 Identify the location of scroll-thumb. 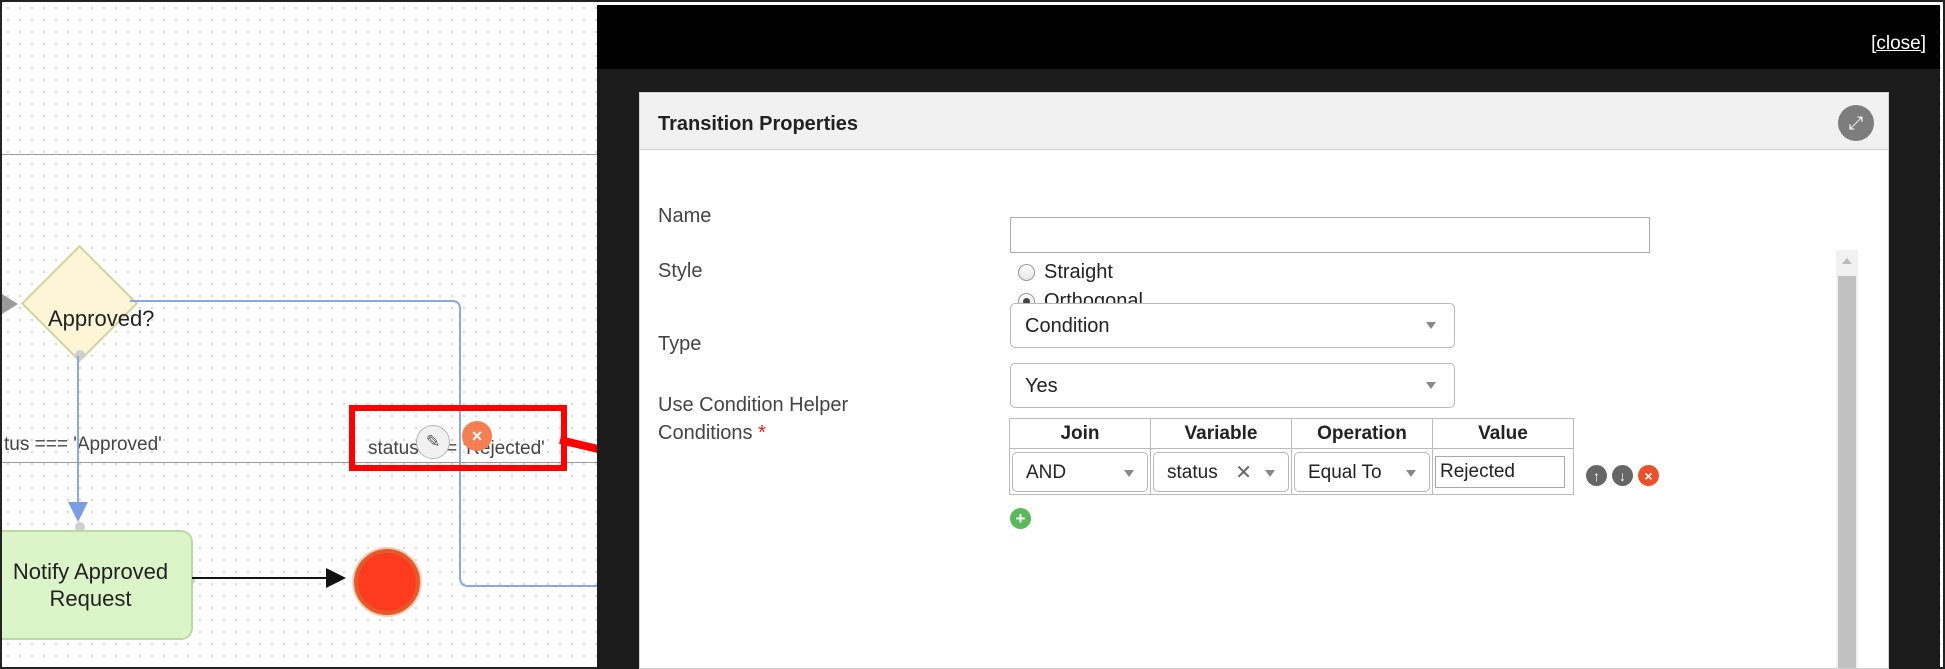
(1847, 472).